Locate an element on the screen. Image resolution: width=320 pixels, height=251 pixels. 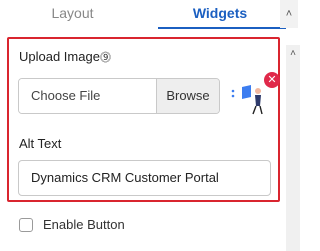
enable-button-label: Enable Button is located at coordinates (84, 224).